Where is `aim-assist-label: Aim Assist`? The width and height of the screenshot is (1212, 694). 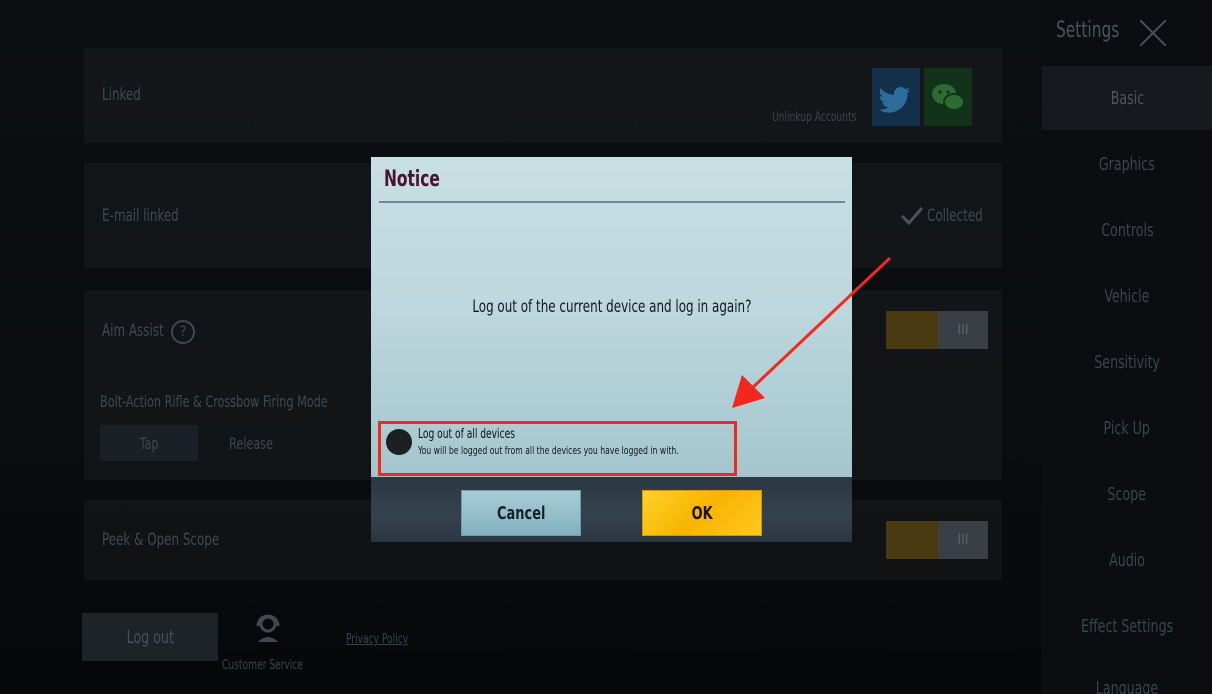 aim-assist-label: Aim Assist is located at coordinates (133, 331).